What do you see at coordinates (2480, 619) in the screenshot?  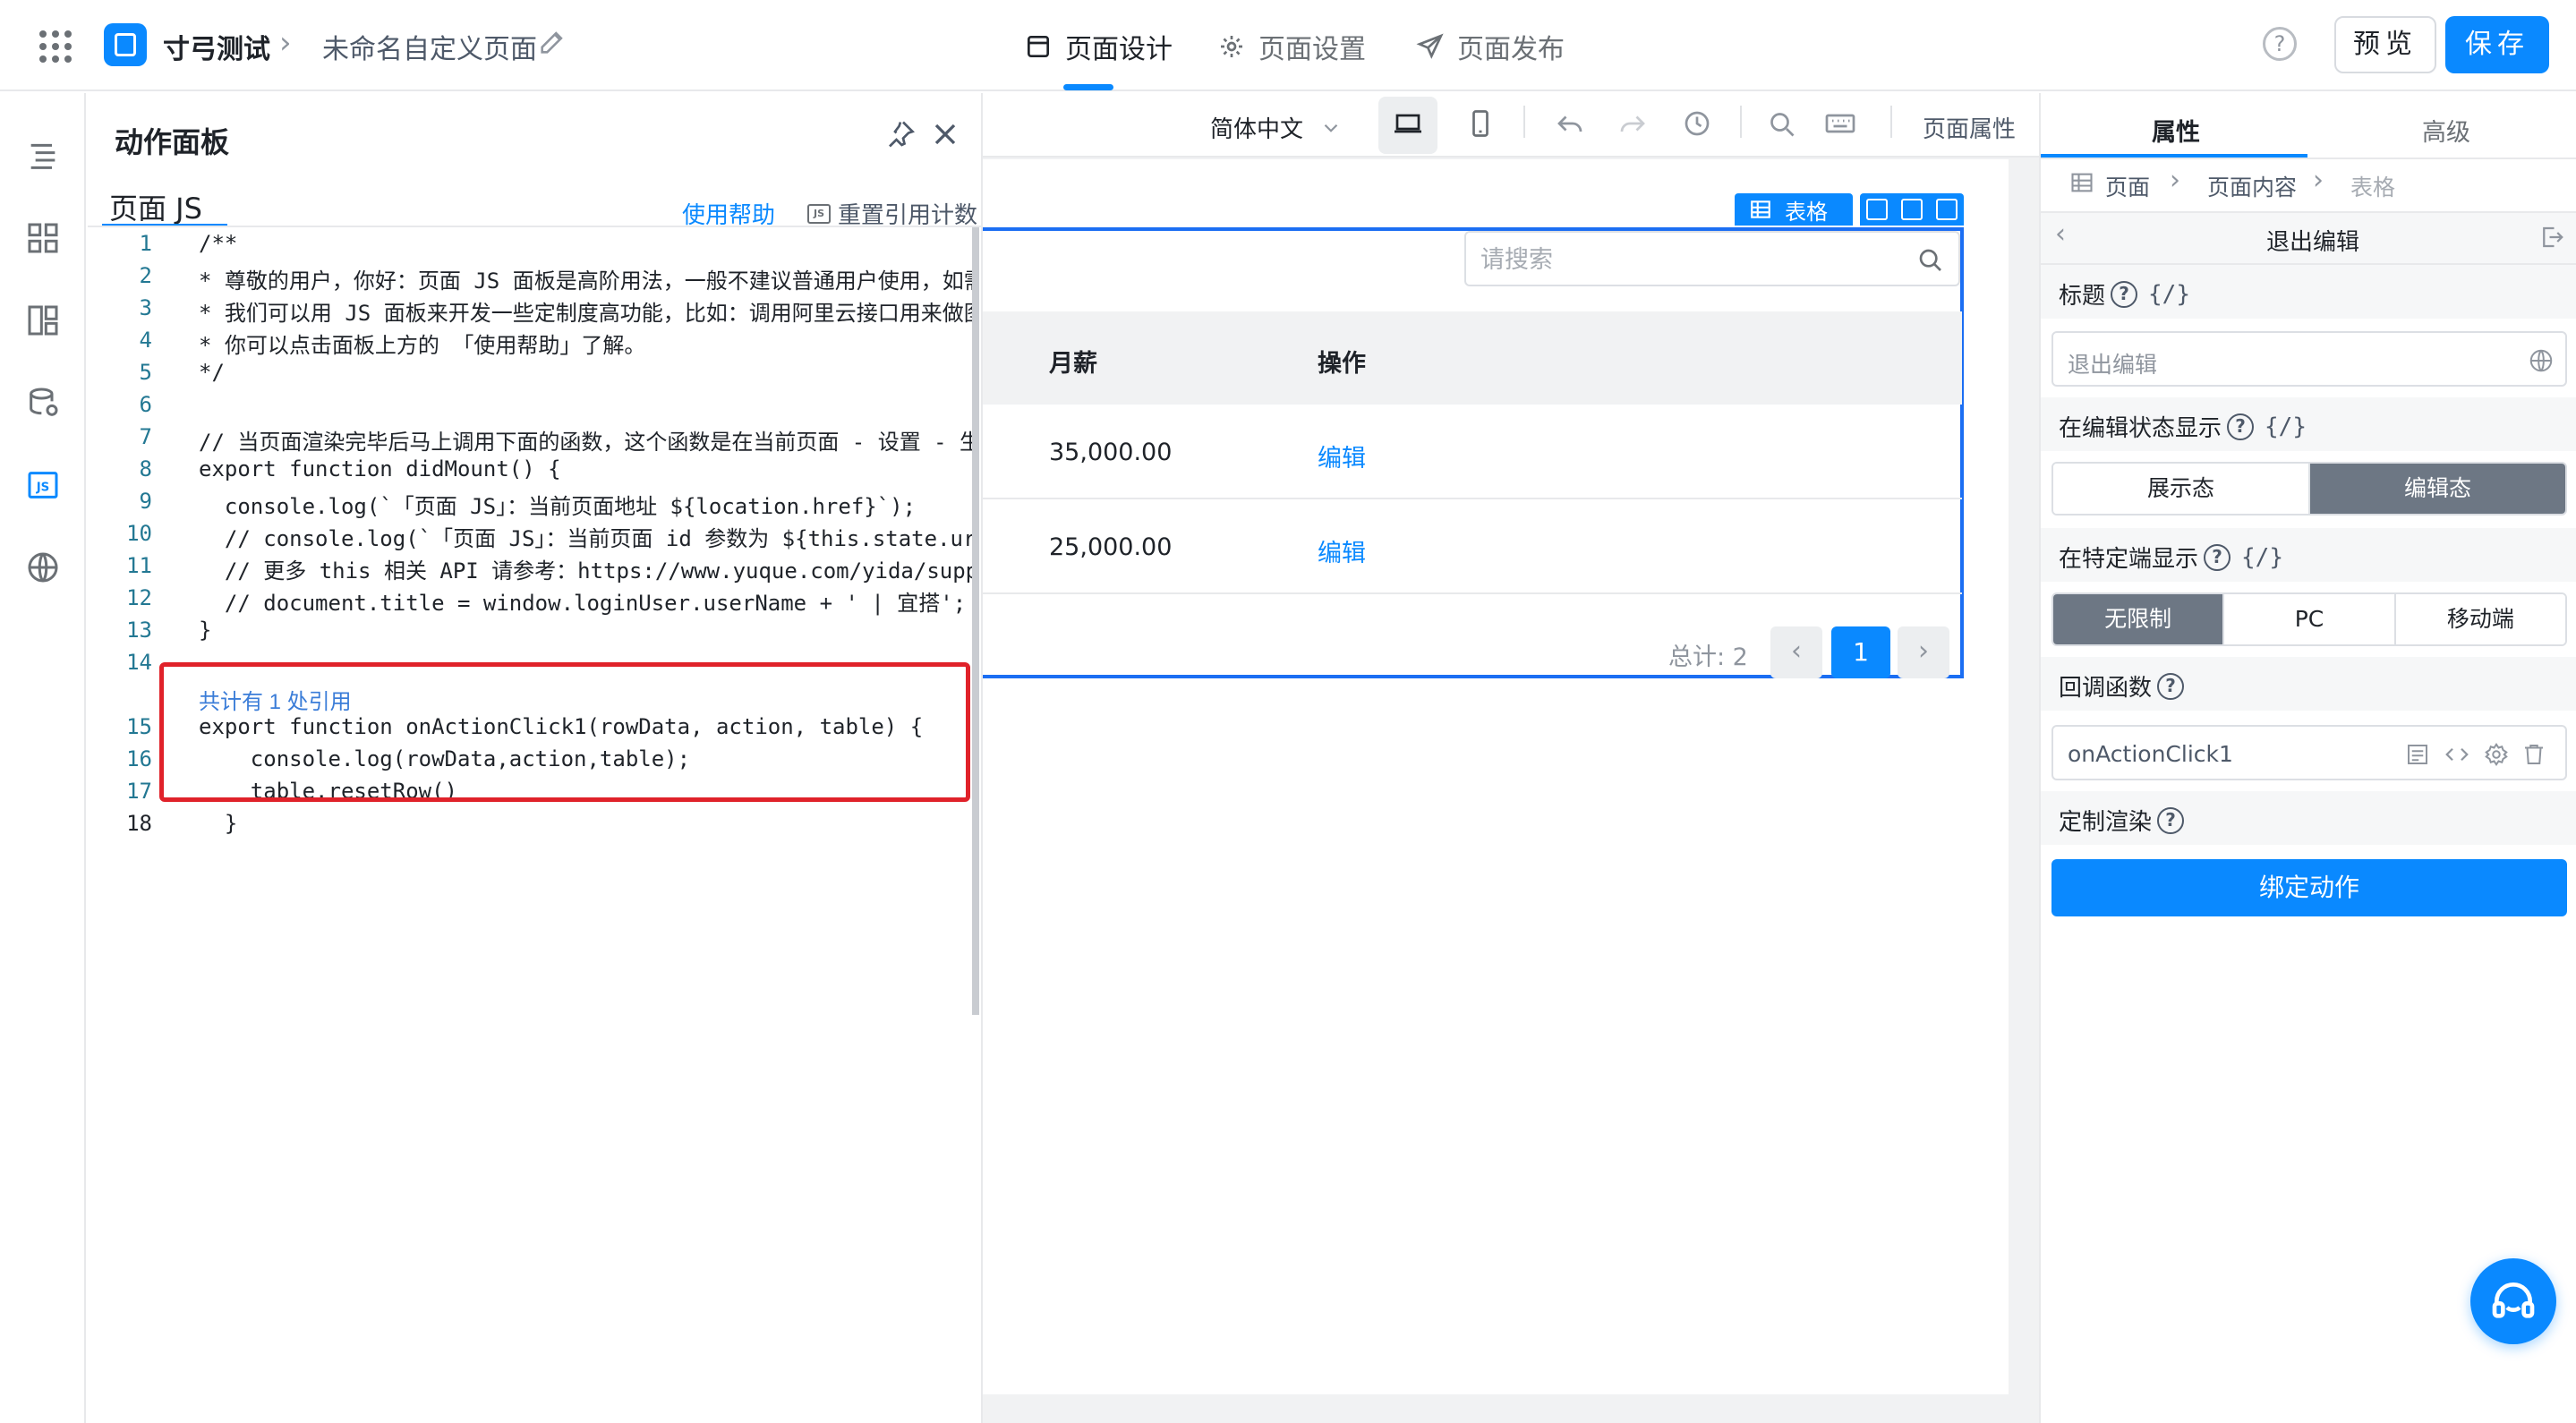 I see `terminal-mobile: 移动端` at bounding box center [2480, 619].